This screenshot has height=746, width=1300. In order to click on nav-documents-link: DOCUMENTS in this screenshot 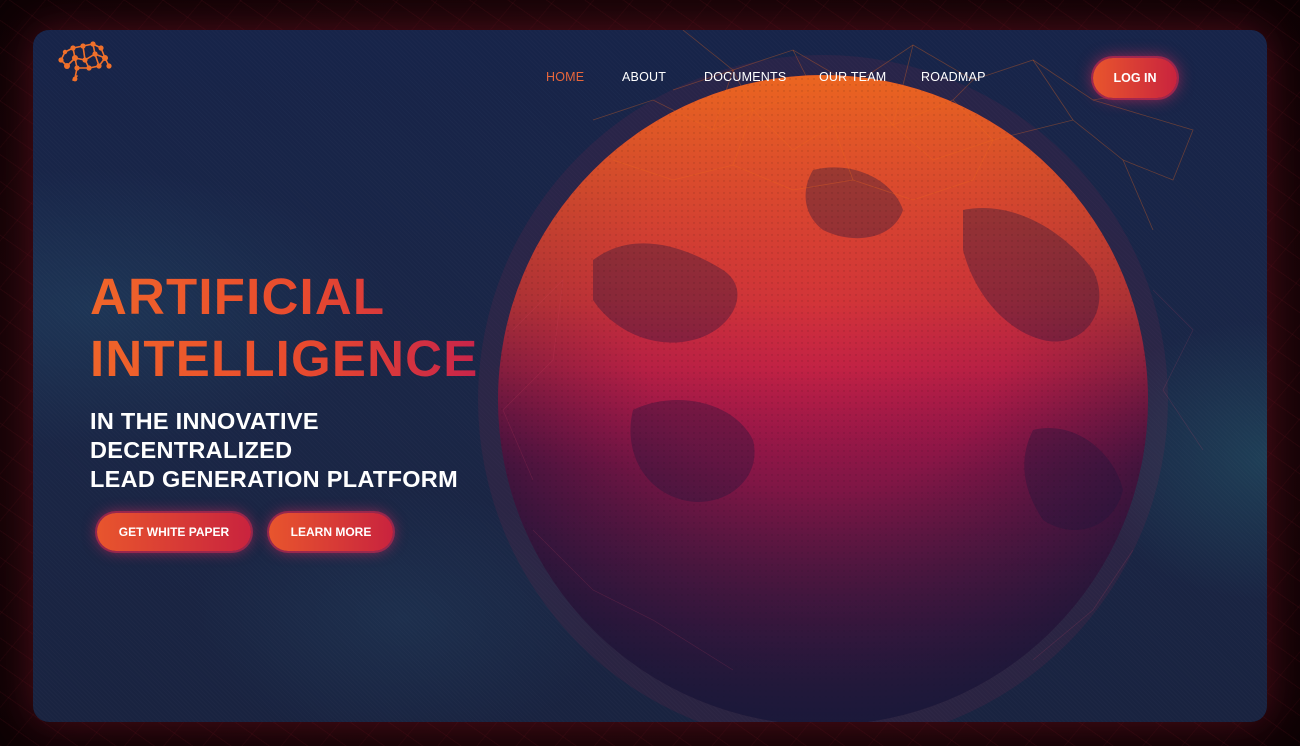, I will do `click(745, 77)`.